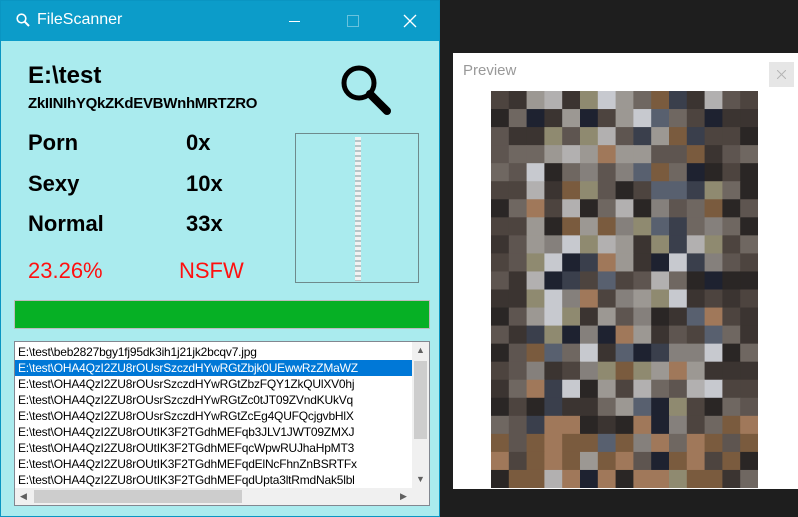  I want to click on magnifier-icon, so click(366, 90).